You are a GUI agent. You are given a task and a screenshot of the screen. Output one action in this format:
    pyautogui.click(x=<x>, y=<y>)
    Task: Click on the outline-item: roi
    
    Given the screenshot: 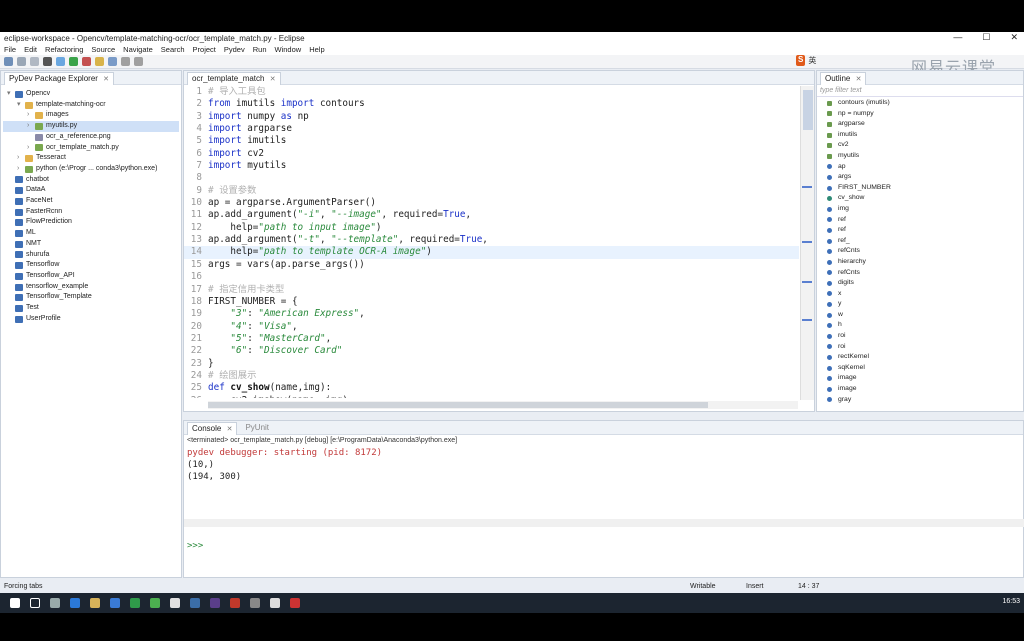 What is the action you would take?
    pyautogui.click(x=920, y=336)
    